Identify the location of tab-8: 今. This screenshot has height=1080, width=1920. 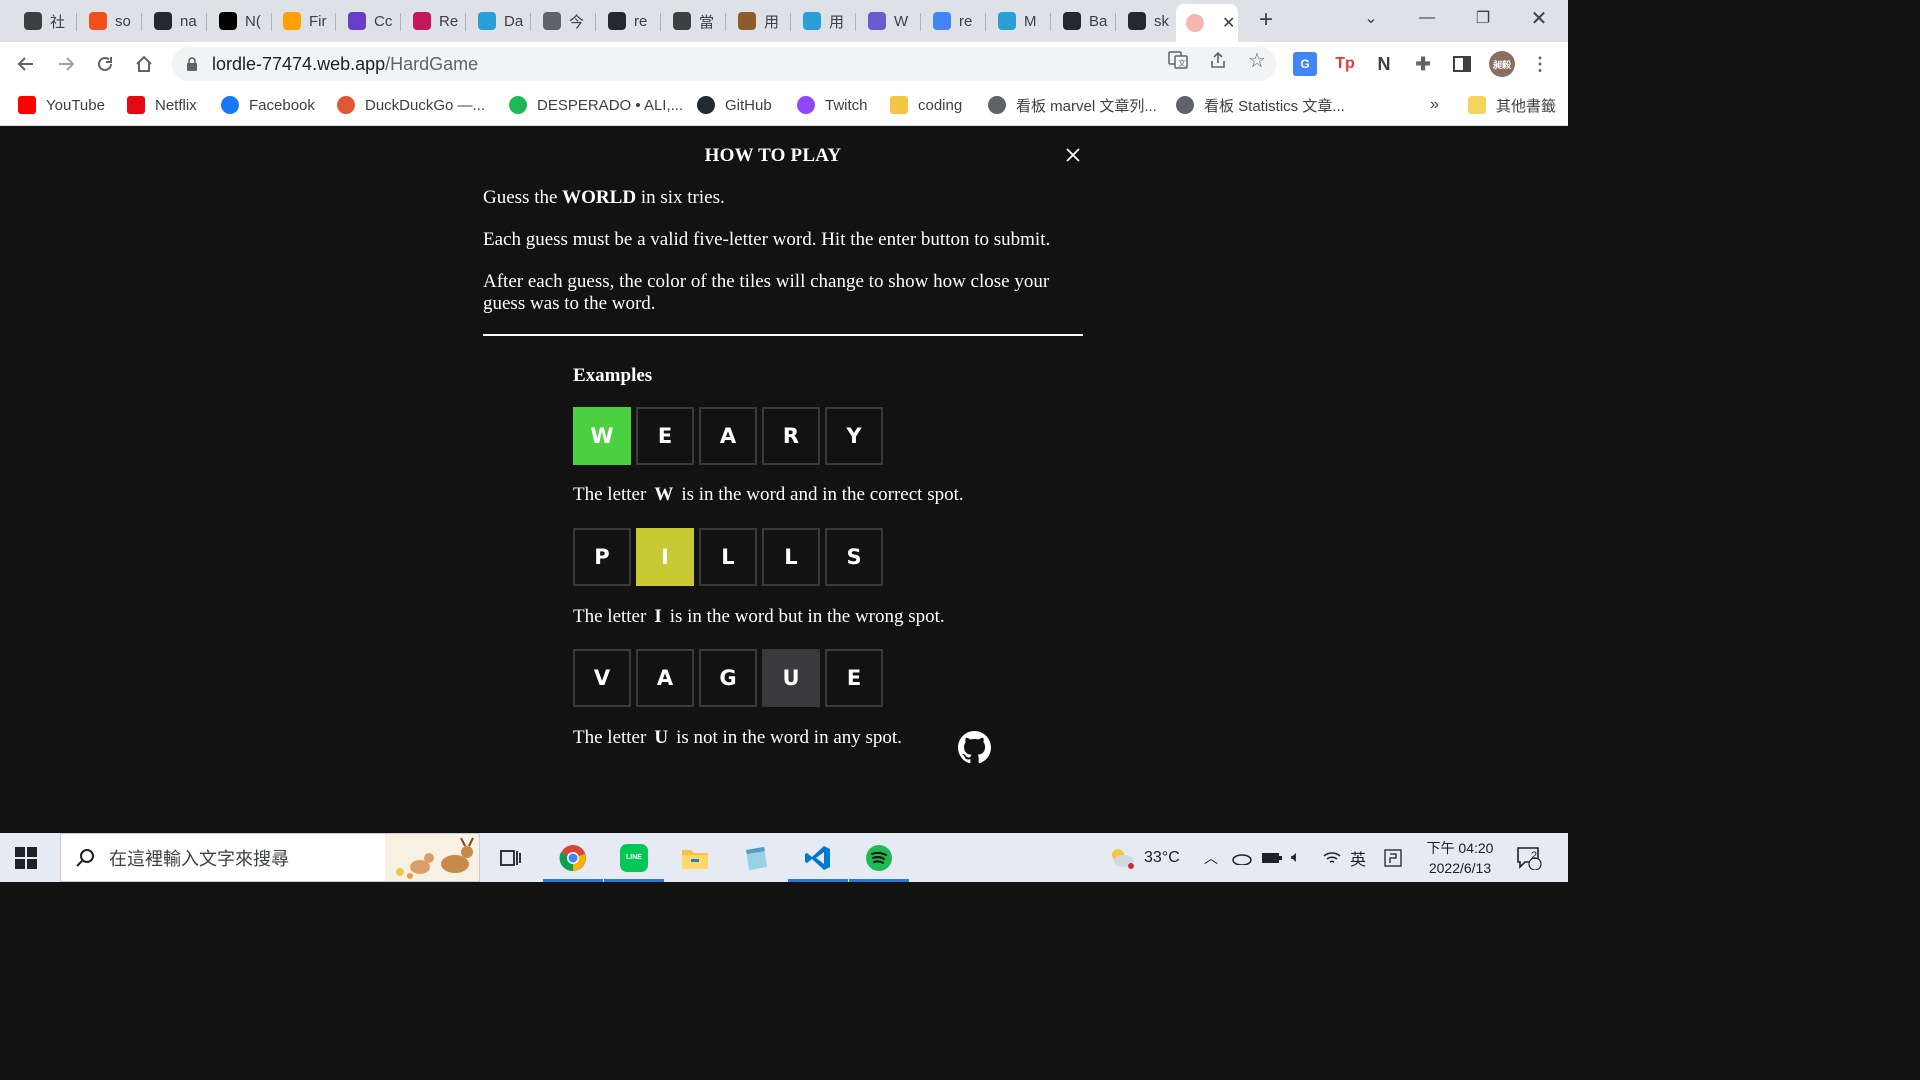
(564, 21).